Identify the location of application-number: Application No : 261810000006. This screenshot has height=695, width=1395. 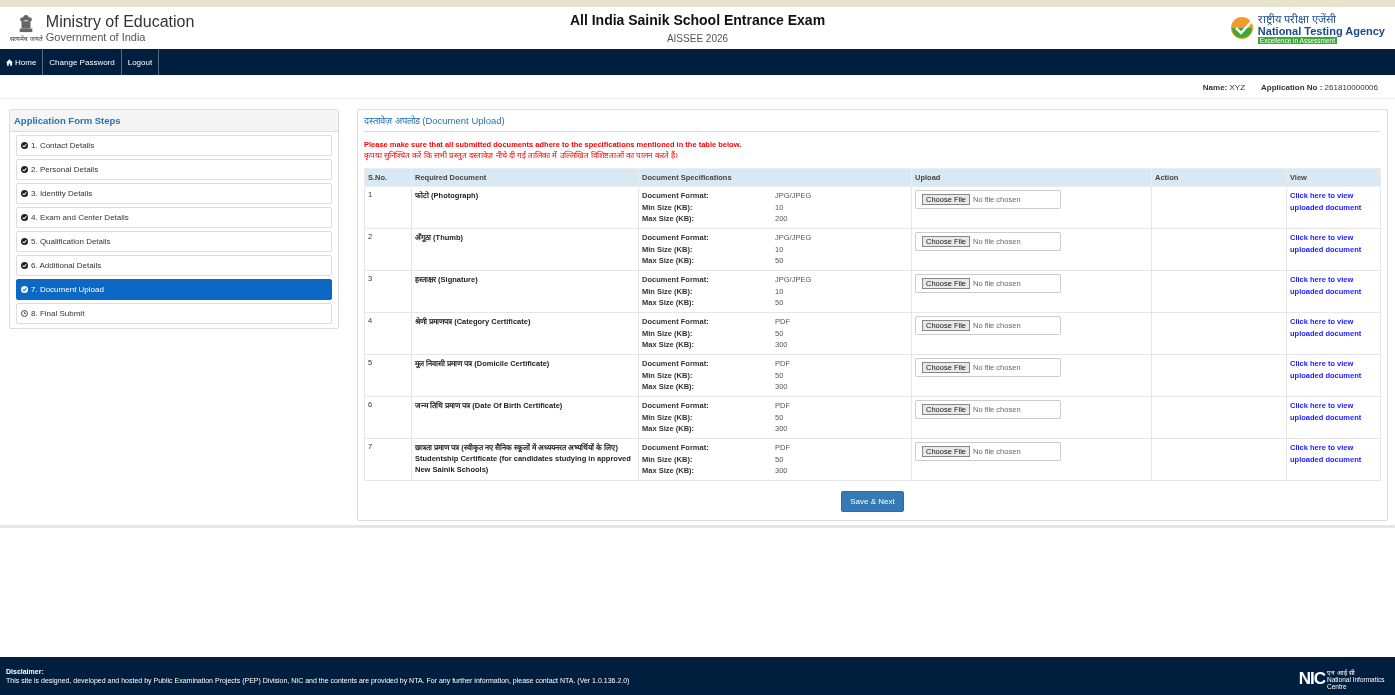
(1319, 88).